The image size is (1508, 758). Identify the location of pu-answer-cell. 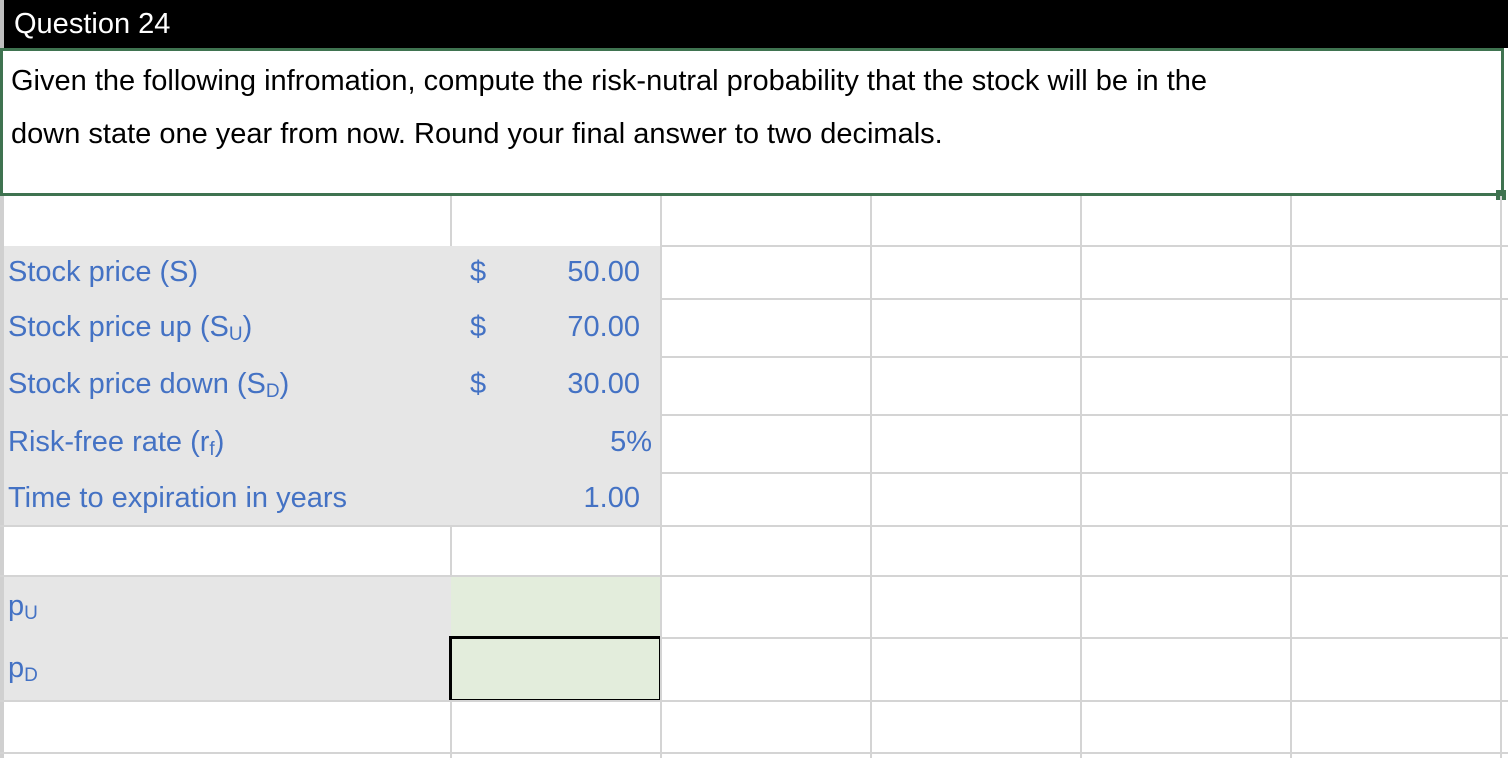
(556, 606).